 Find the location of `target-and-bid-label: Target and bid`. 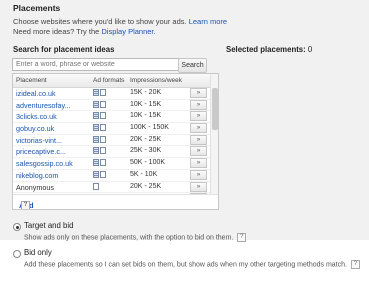

target-and-bid-label: Target and bid is located at coordinates (48, 225).